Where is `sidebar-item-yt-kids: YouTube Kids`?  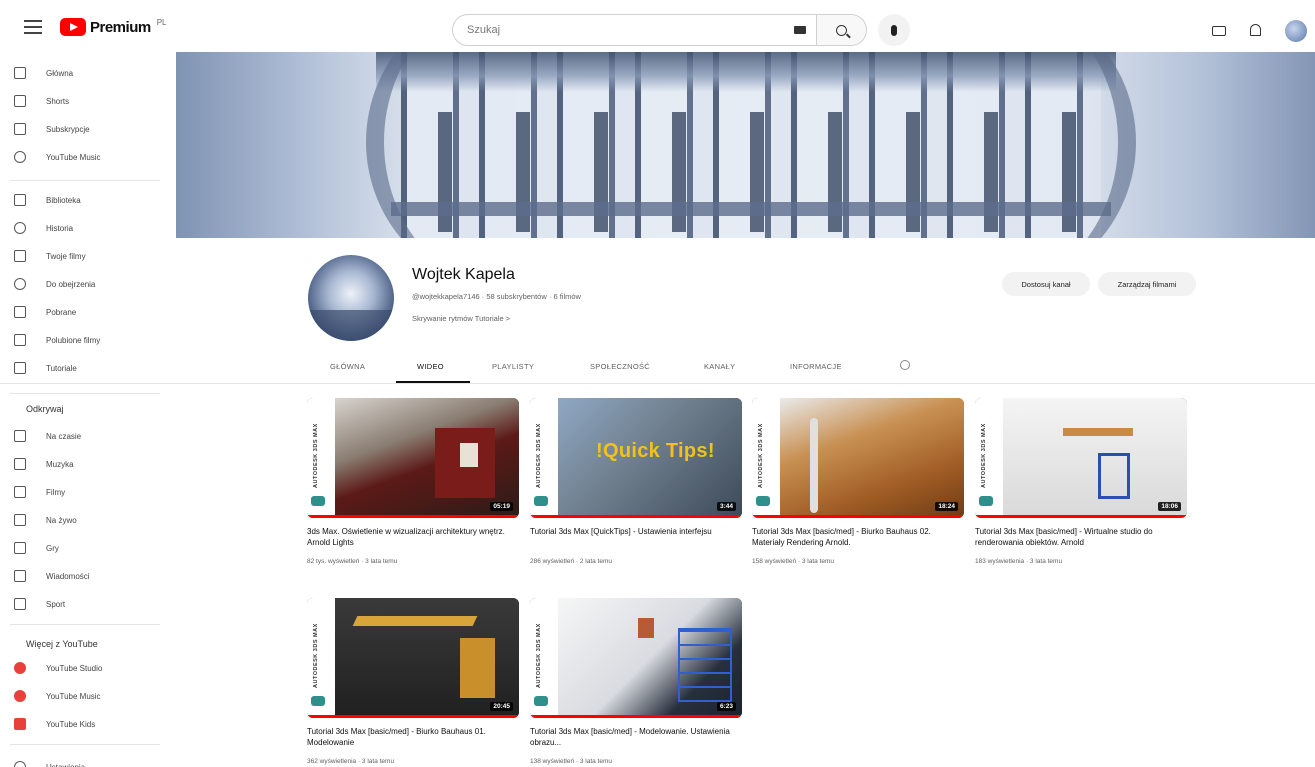
sidebar-item-yt-kids: YouTube Kids is located at coordinates (84, 724).